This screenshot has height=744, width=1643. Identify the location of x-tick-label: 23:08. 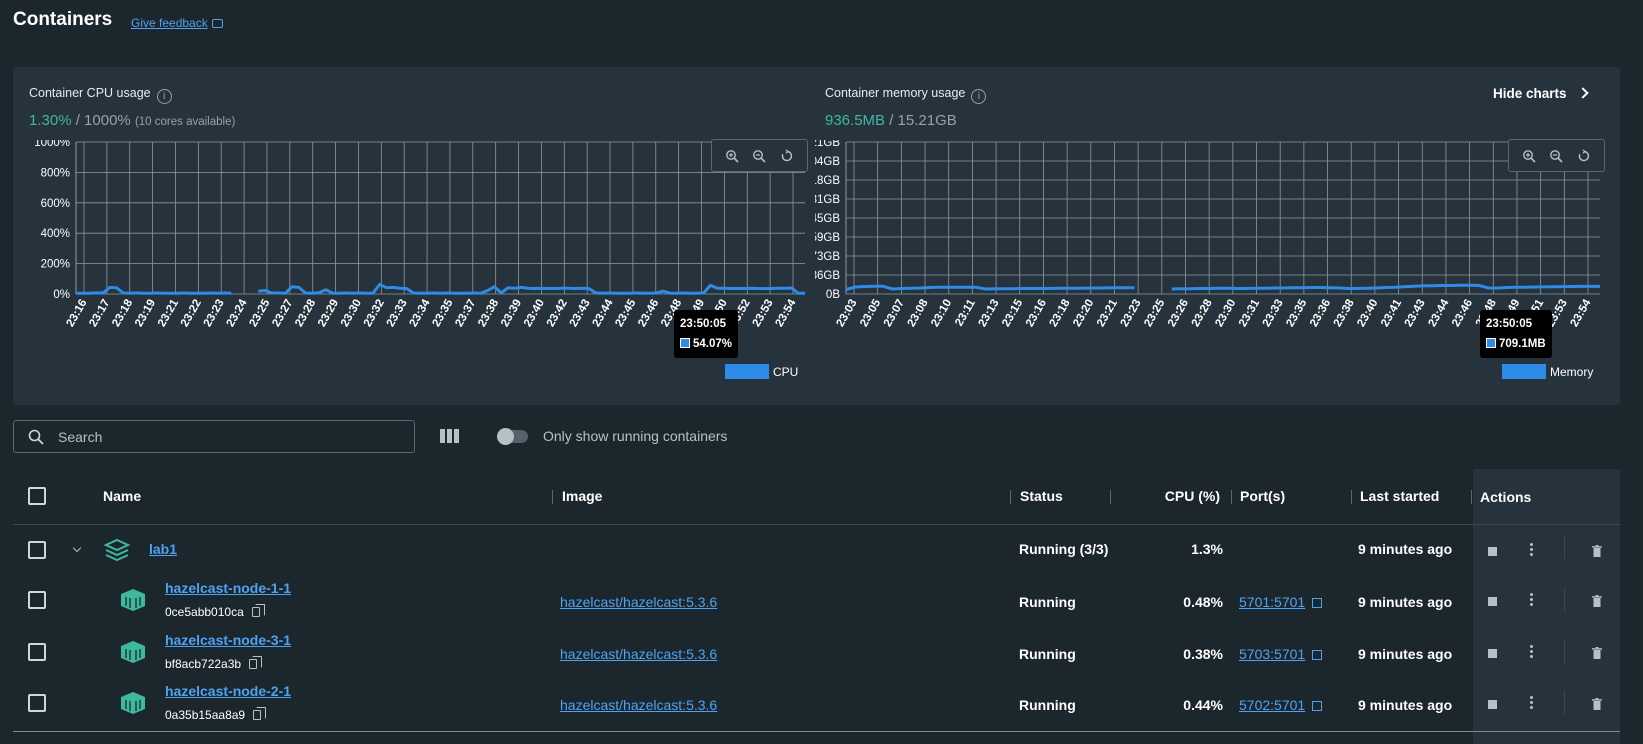
(918, 313).